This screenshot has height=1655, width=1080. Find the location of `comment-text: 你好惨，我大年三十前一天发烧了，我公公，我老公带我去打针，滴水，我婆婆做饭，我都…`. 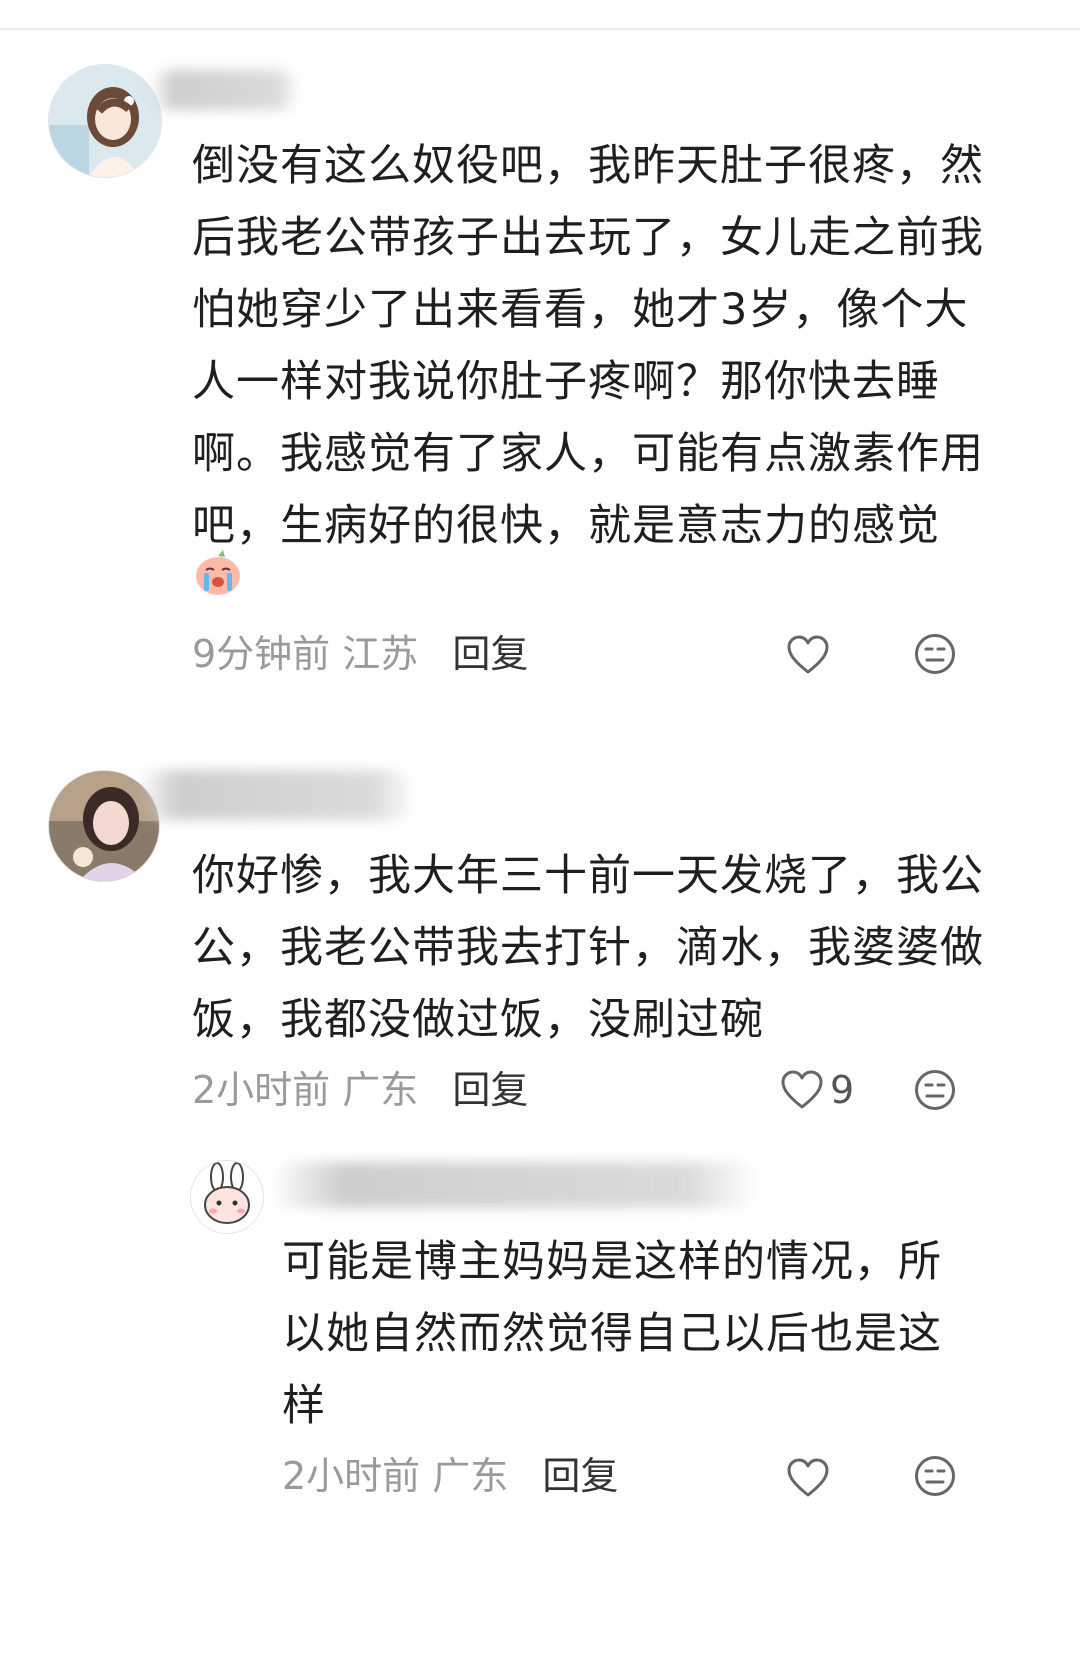

comment-text: 你好惨，我大年三十前一天发烧了，我公公，我老公带我去打针，滴水，我婆婆做饭，我都… is located at coordinates (588, 948).